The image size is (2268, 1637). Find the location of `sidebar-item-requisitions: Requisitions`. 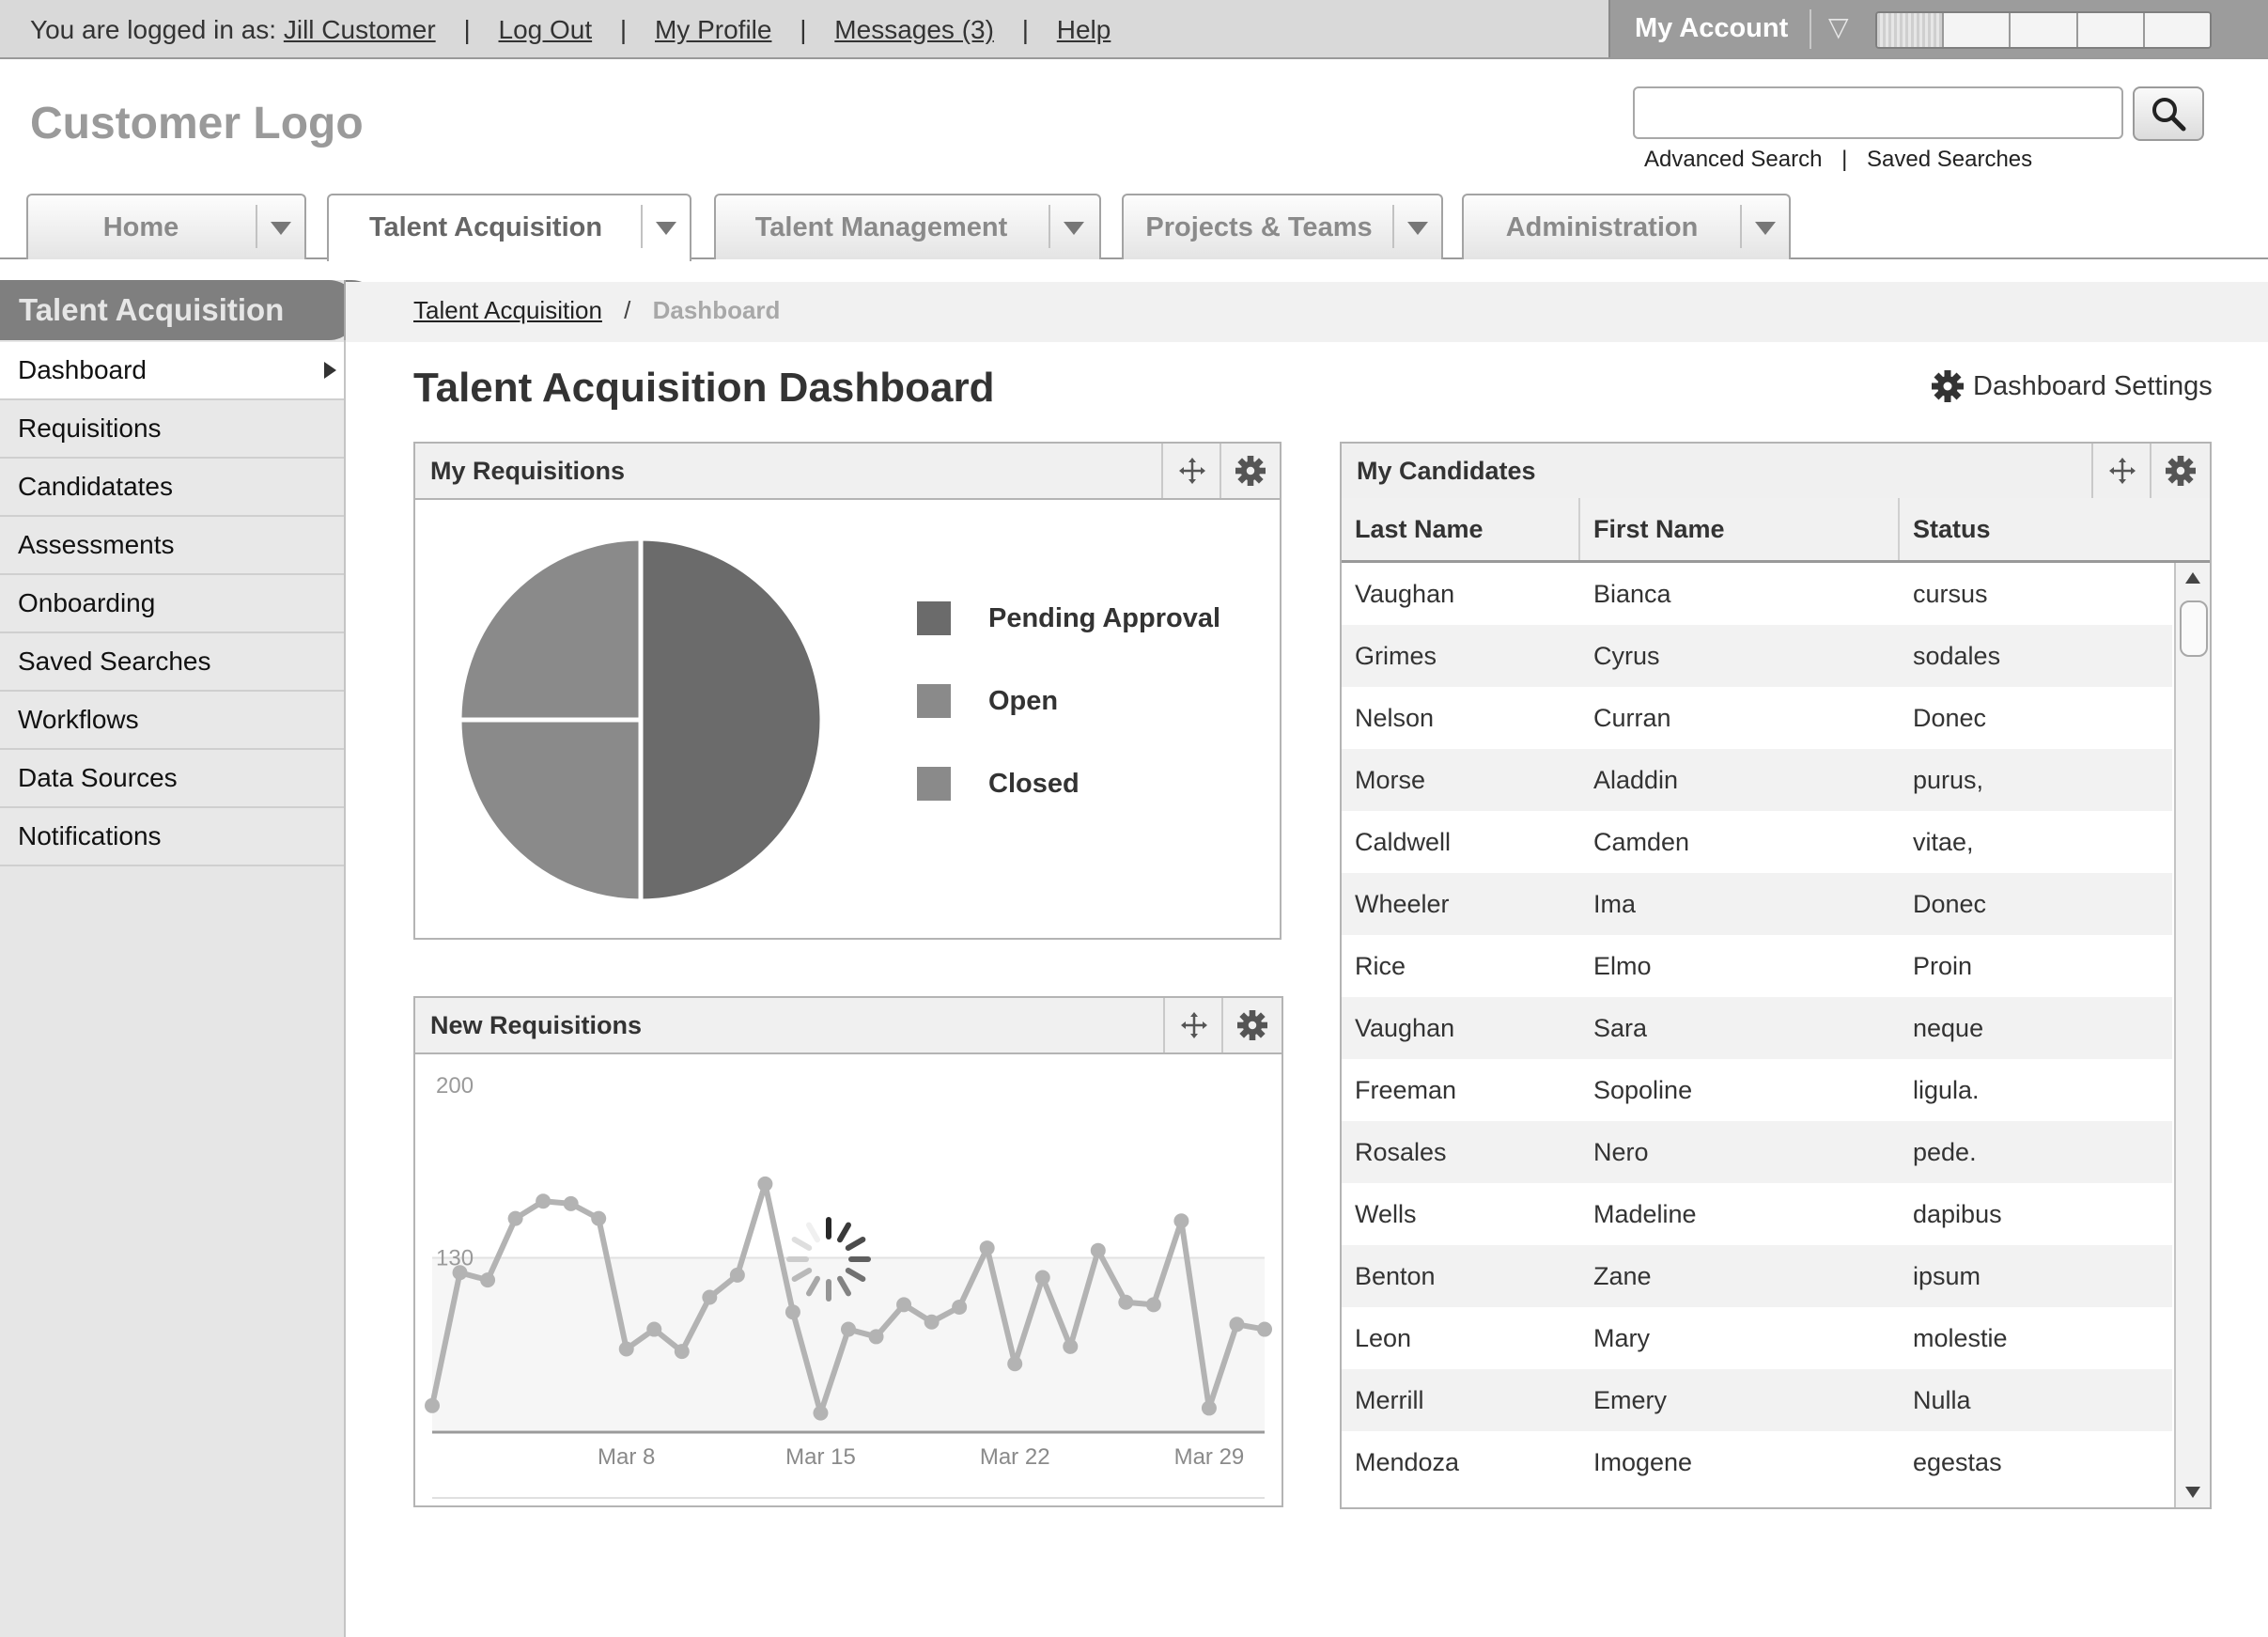

sidebar-item-requisitions: Requisitions is located at coordinates (172, 429).